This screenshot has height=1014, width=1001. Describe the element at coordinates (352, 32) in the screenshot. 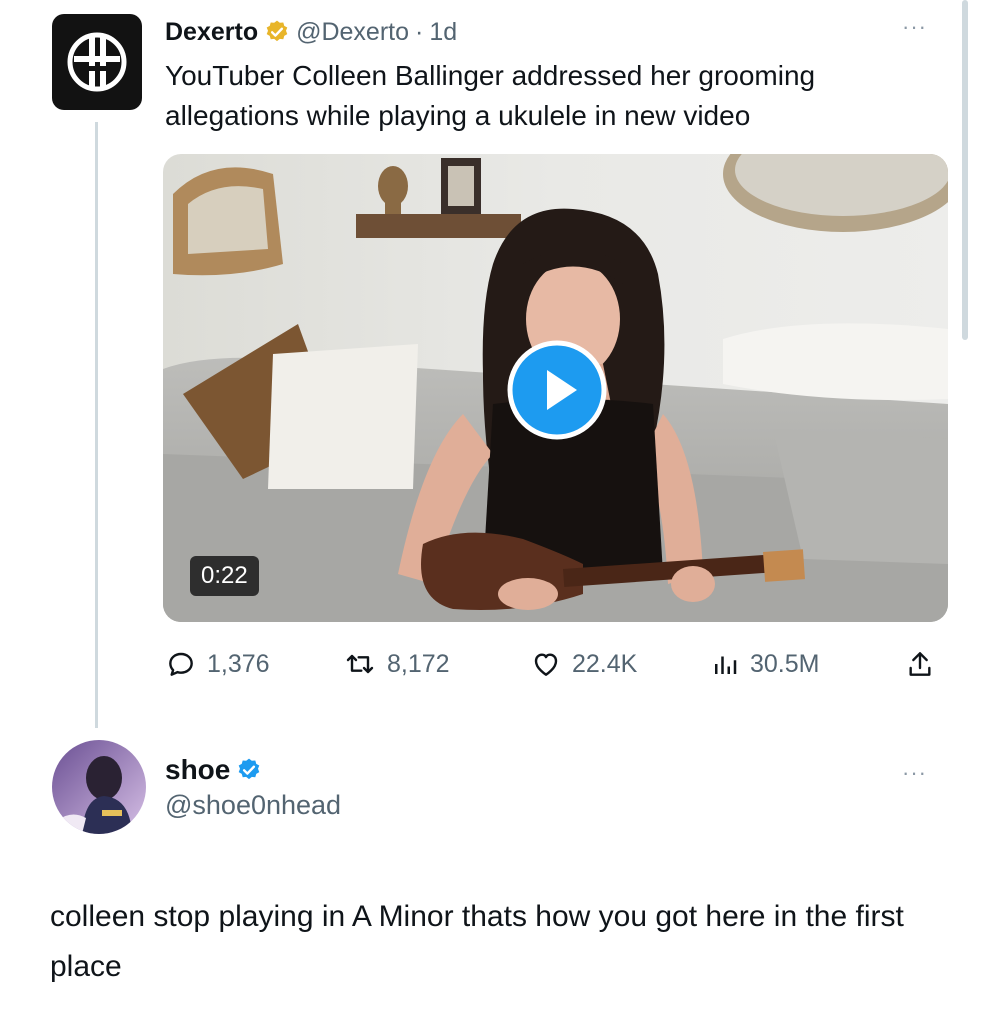

I see `author-handle: @Dexerto` at that location.